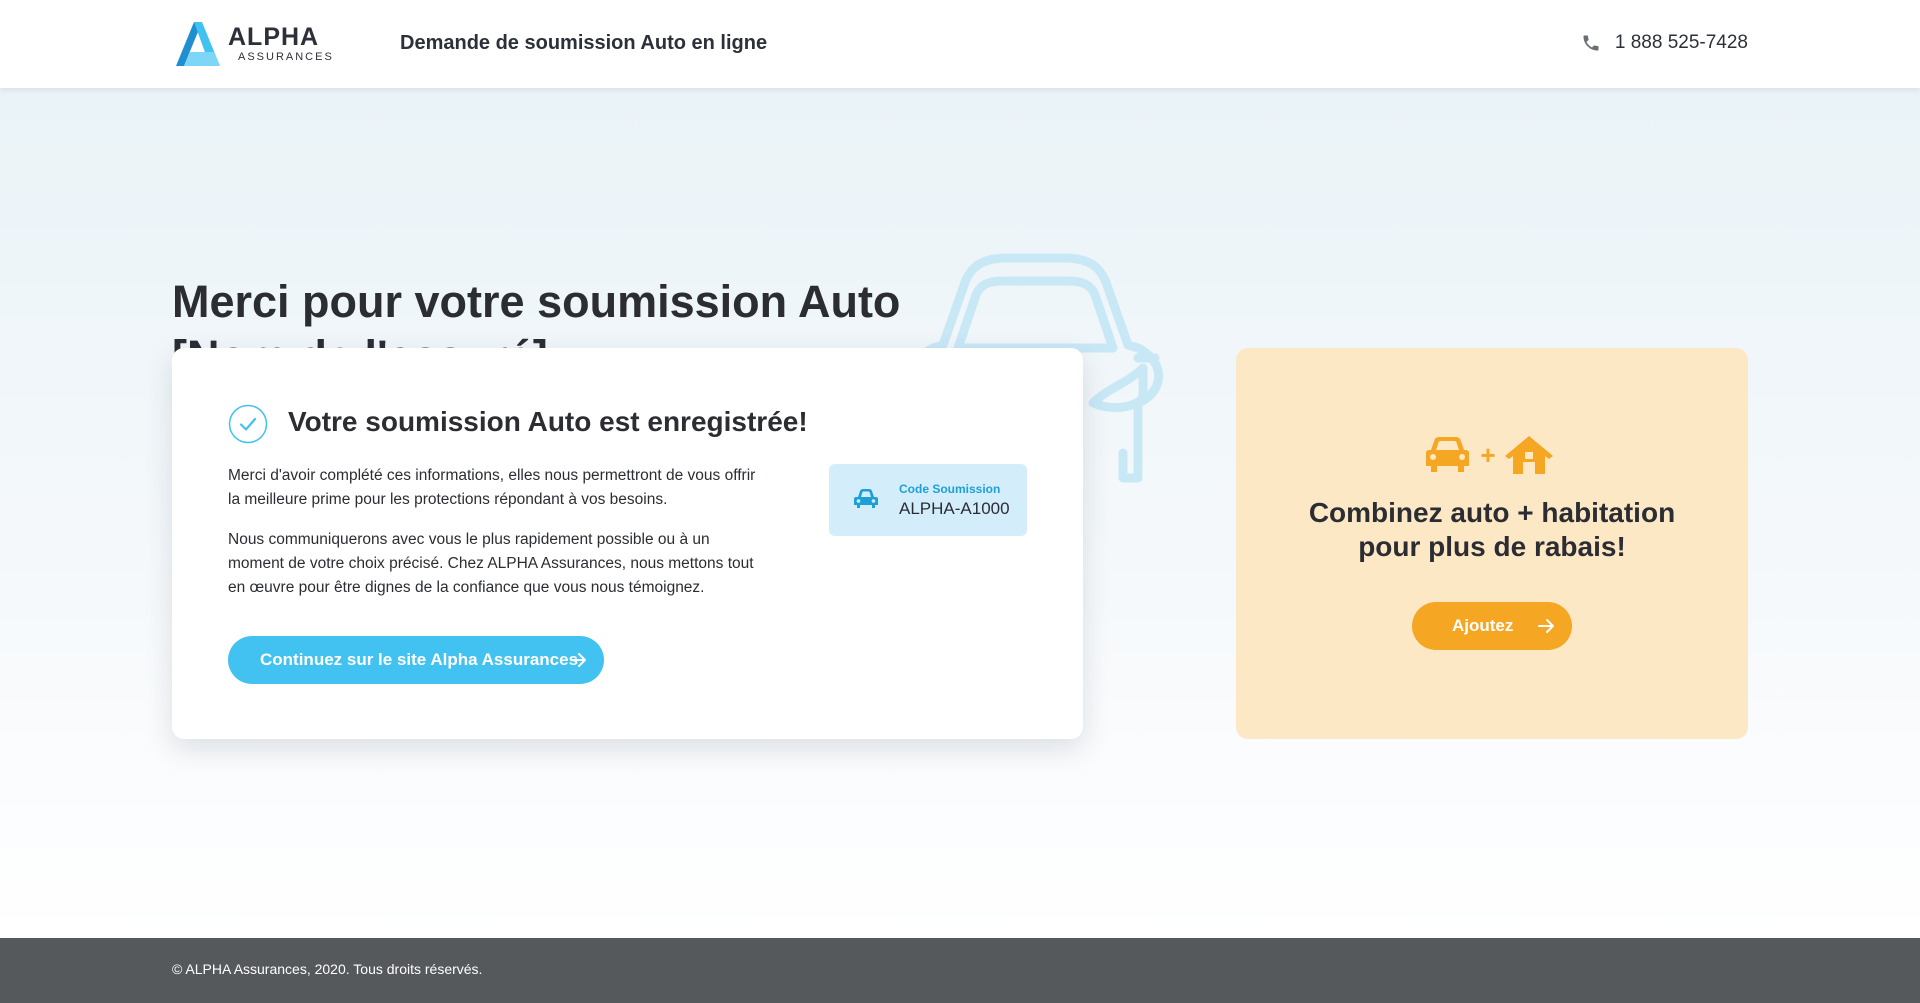 Image resolution: width=1920 pixels, height=1003 pixels. What do you see at coordinates (274, 37) in the screenshot?
I see `logo-name: ALPHA` at bounding box center [274, 37].